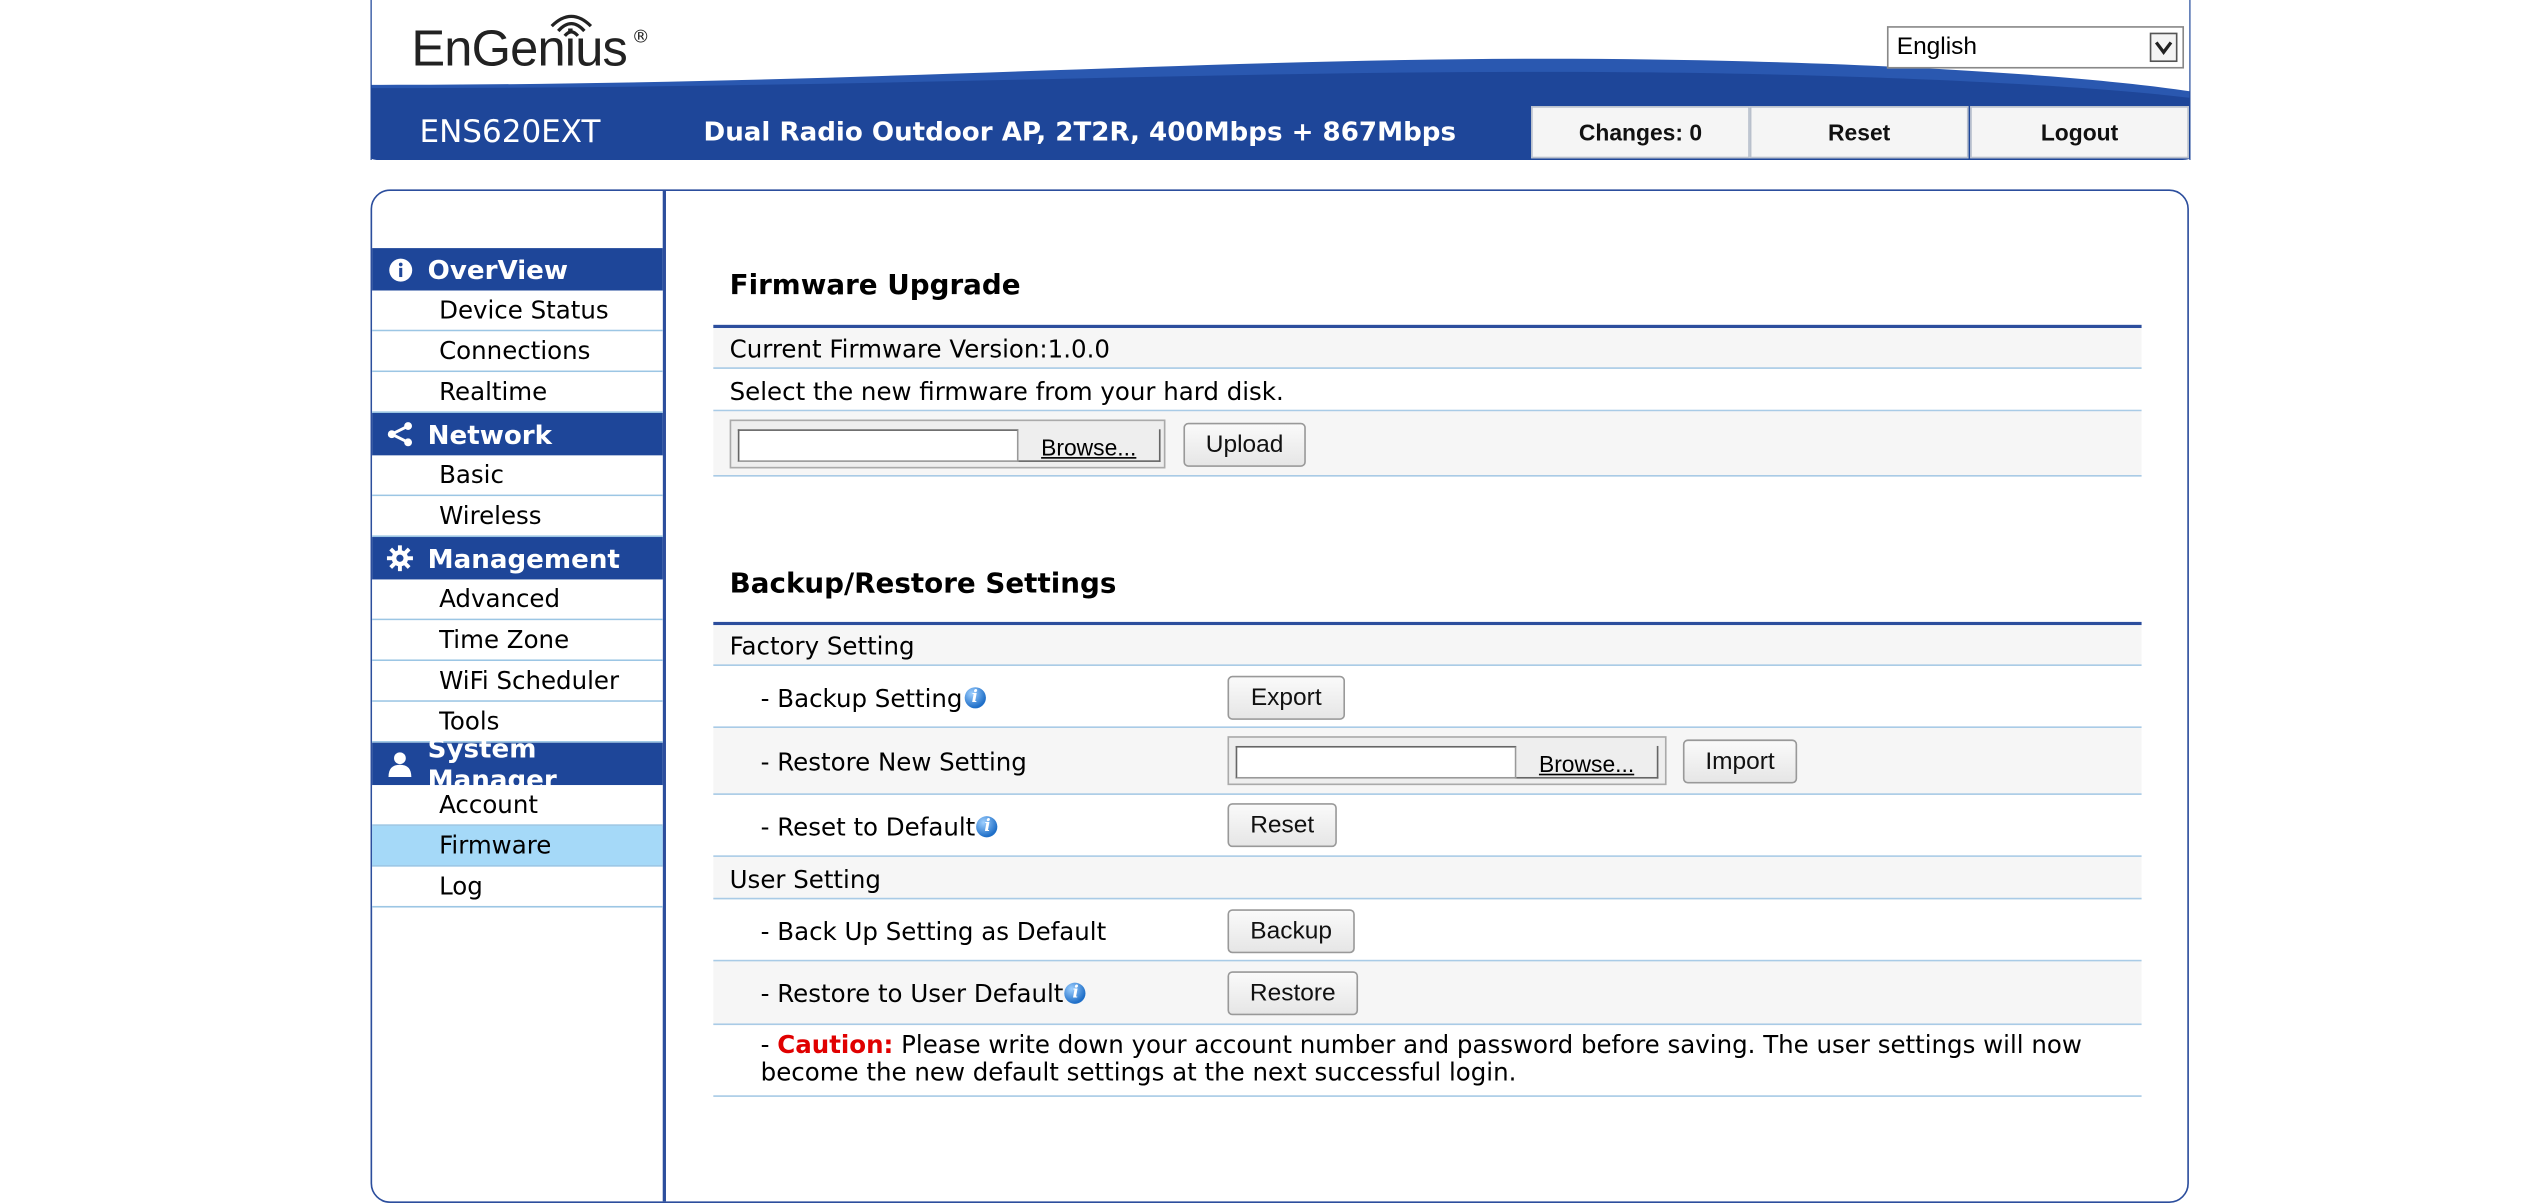  What do you see at coordinates (1427, 878) in the screenshot?
I see `user-setting-row: User Setting` at bounding box center [1427, 878].